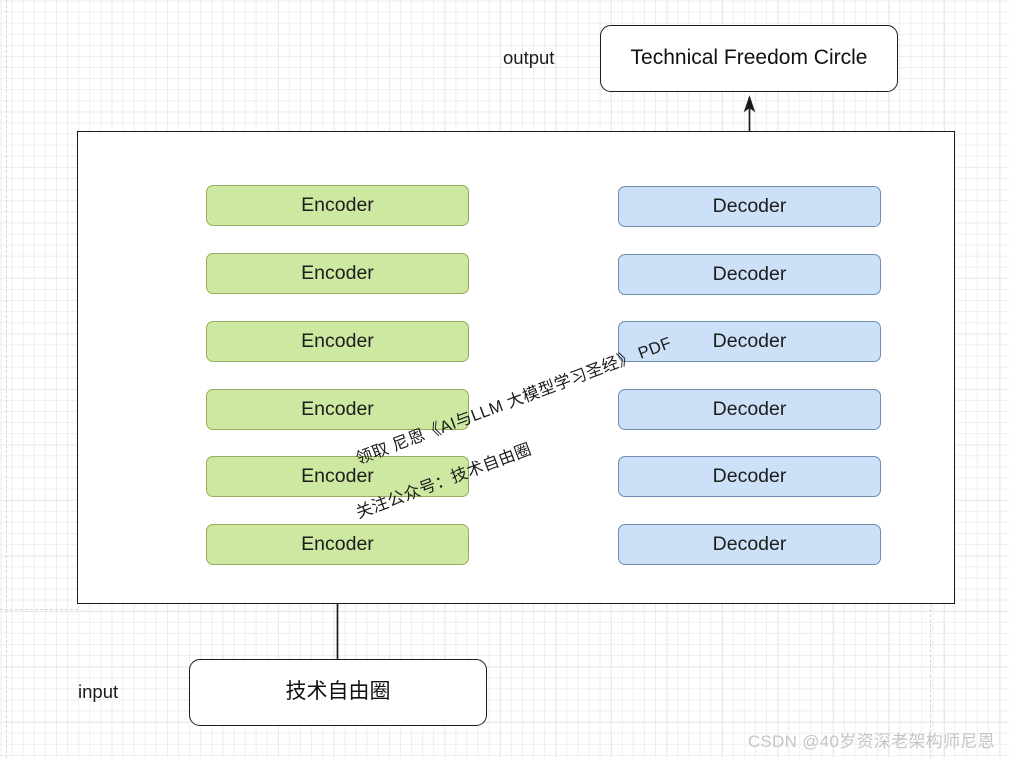 This screenshot has width=1009, height=758. I want to click on output-node-label: Technical Freedom Circle, so click(749, 58).